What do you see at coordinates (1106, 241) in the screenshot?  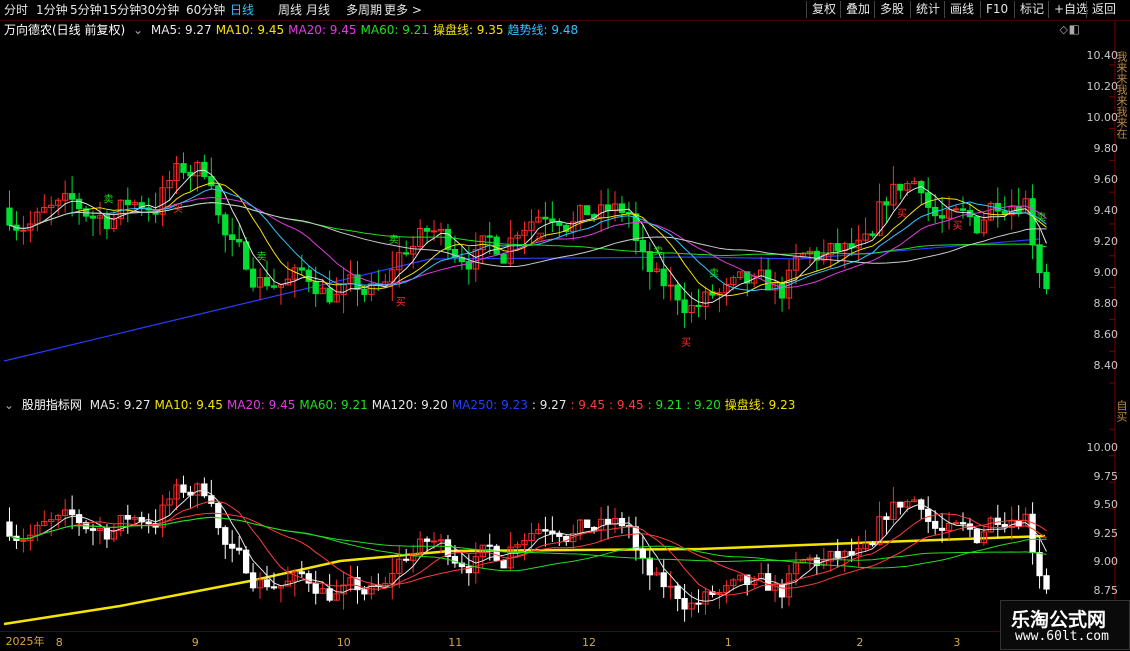 I see `price-tick-label: 9.20` at bounding box center [1106, 241].